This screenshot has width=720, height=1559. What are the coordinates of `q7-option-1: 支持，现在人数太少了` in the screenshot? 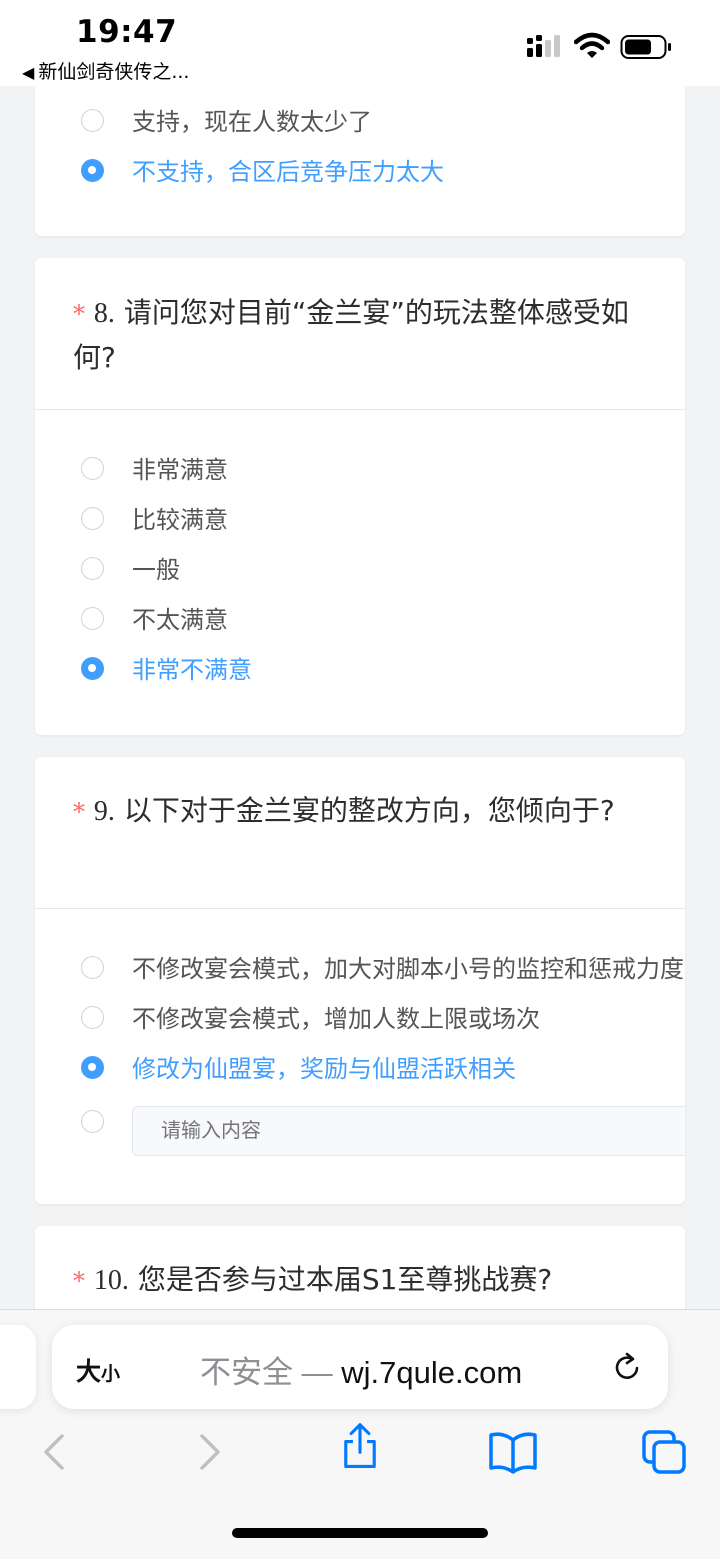 It's located at (361, 122).